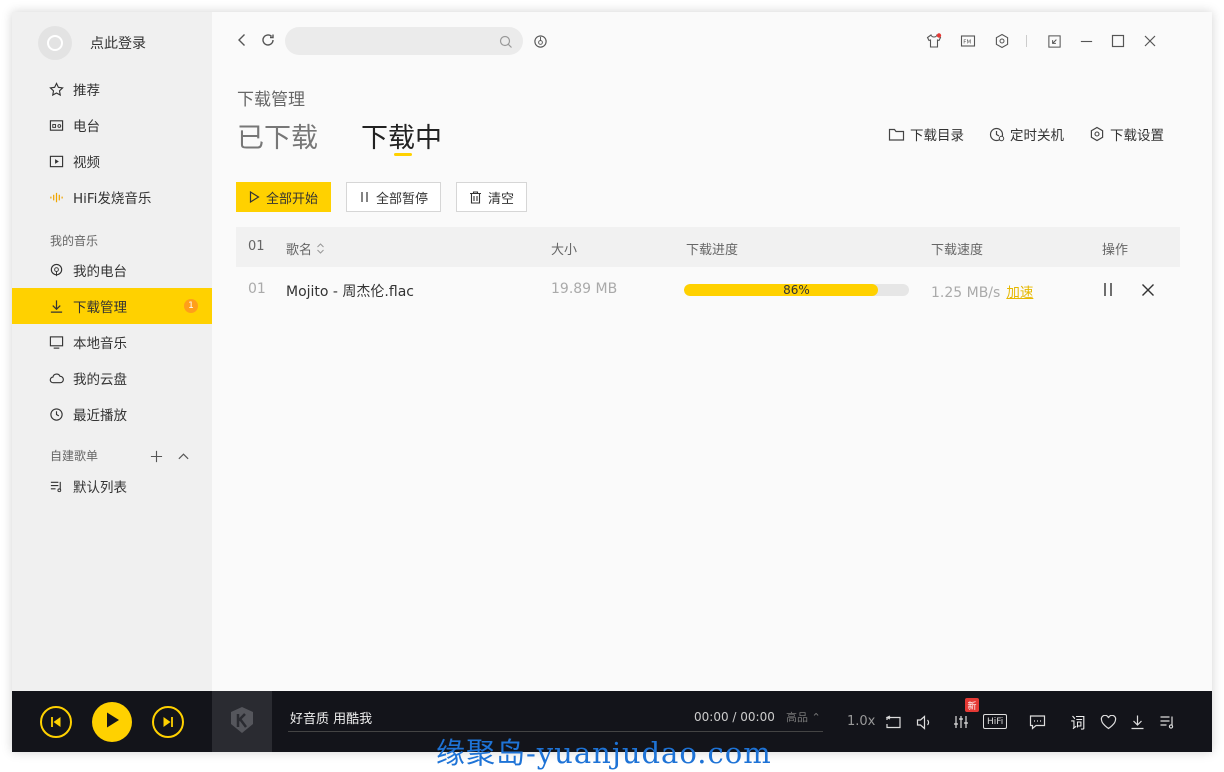  I want to click on download-folder-label: 下载目录, so click(937, 136).